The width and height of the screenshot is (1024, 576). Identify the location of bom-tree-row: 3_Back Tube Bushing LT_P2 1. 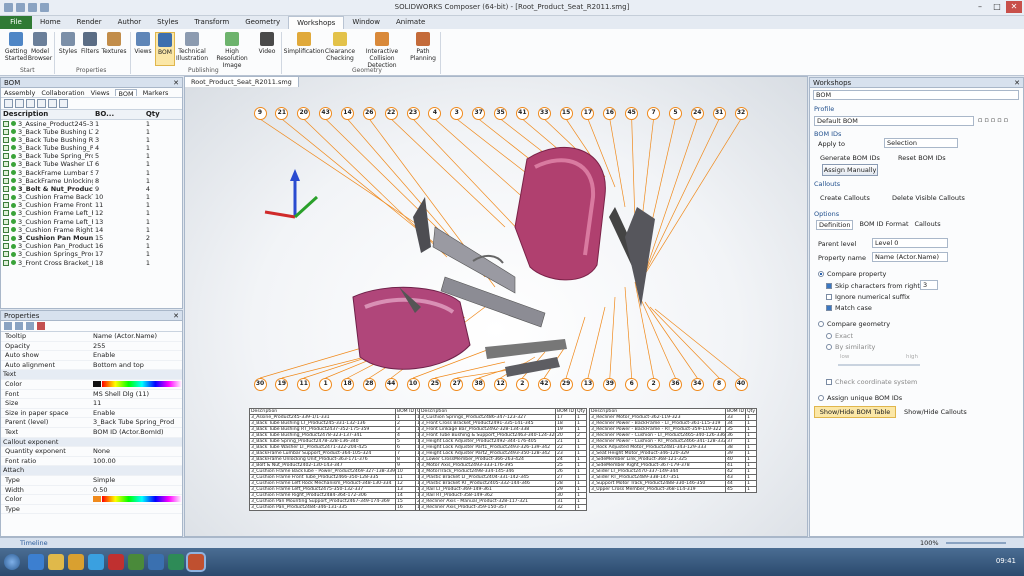
(91, 132).